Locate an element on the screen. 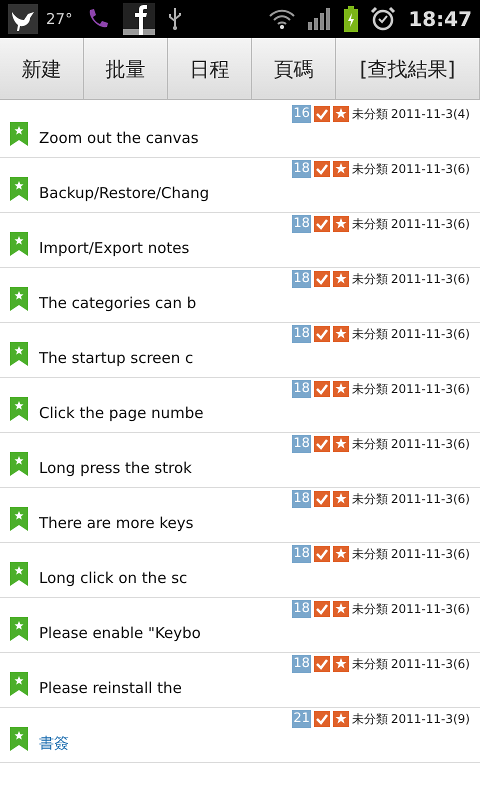  note-row: 18 未分類 2011-11-3(6) There are more keys is located at coordinates (240, 515).